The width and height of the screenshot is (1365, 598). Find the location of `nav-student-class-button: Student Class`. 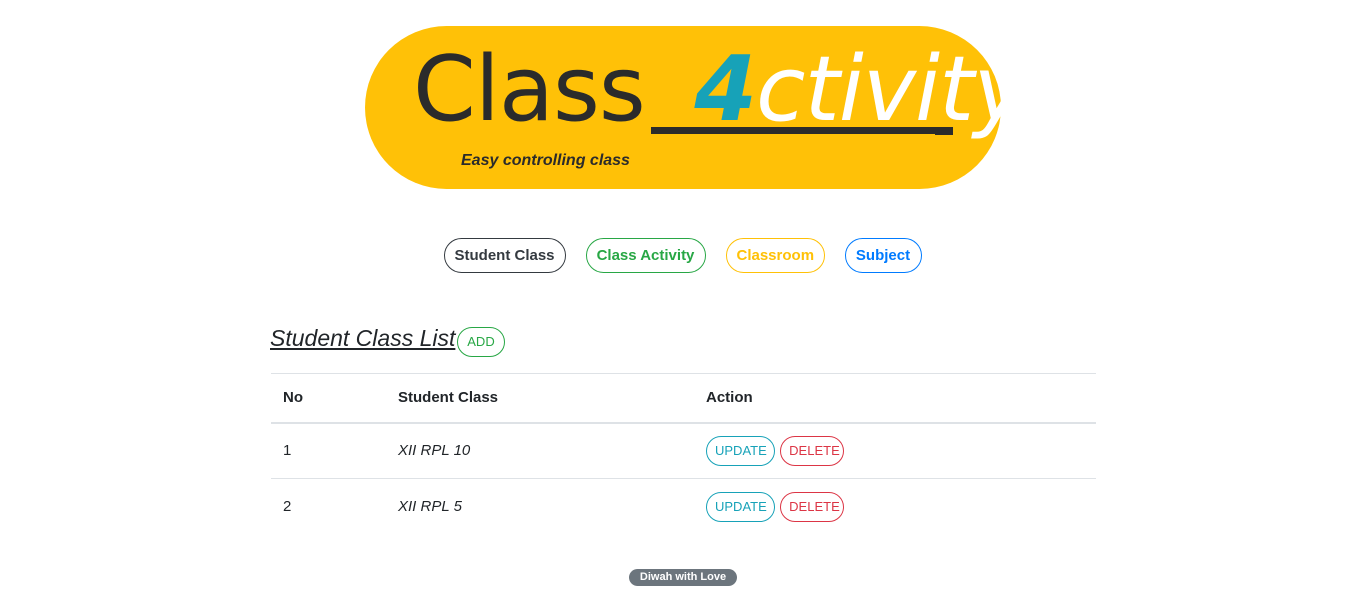

nav-student-class-button: Student Class is located at coordinates (504, 255).